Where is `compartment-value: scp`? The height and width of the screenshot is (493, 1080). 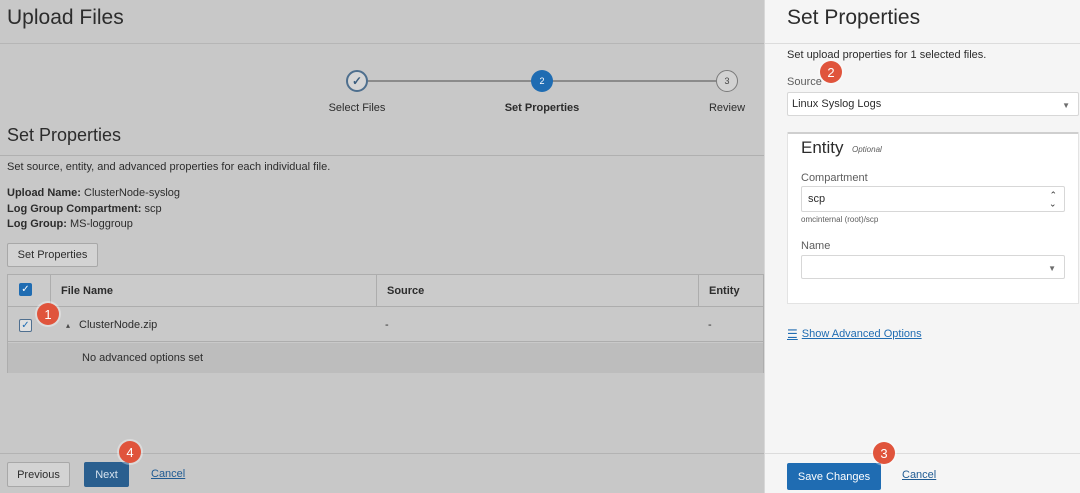 compartment-value: scp is located at coordinates (153, 209).